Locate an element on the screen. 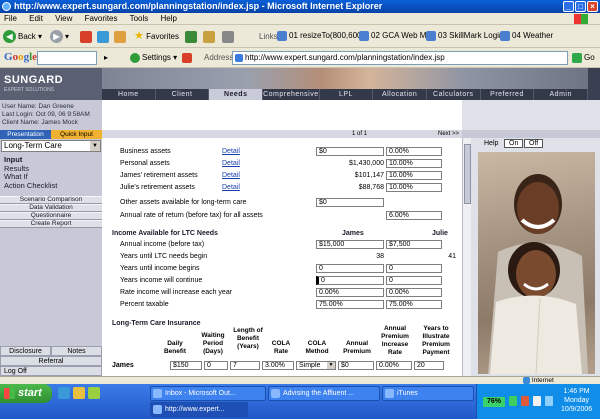  network-icon is located at coordinates (537, 401).